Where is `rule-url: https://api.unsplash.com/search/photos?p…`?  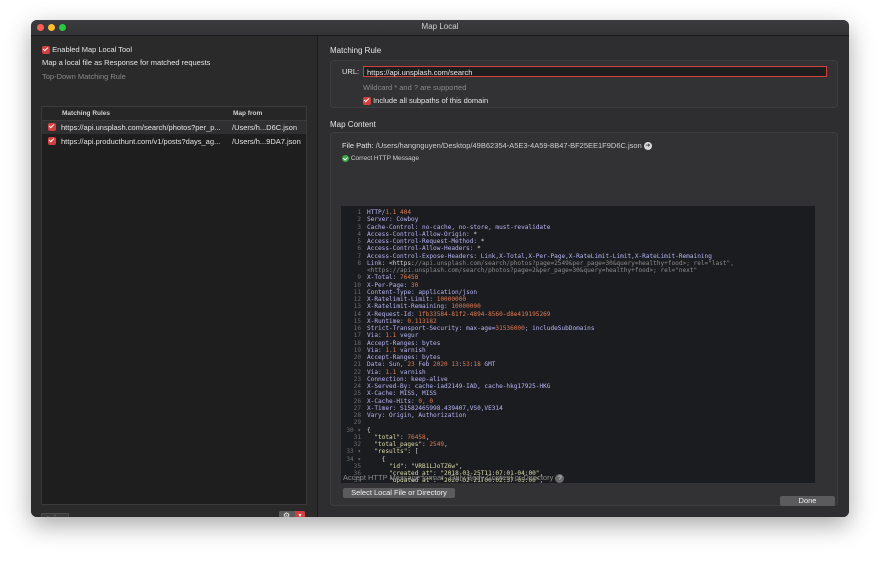 rule-url: https://api.unsplash.com/search/photos?p… is located at coordinates (141, 127).